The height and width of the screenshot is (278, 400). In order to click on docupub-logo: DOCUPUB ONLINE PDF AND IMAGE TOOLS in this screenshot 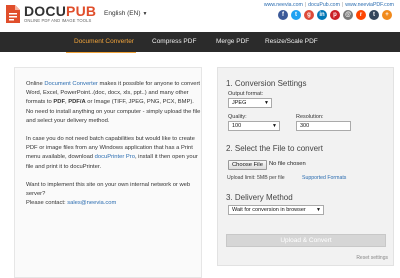, I will do `click(52, 15)`.